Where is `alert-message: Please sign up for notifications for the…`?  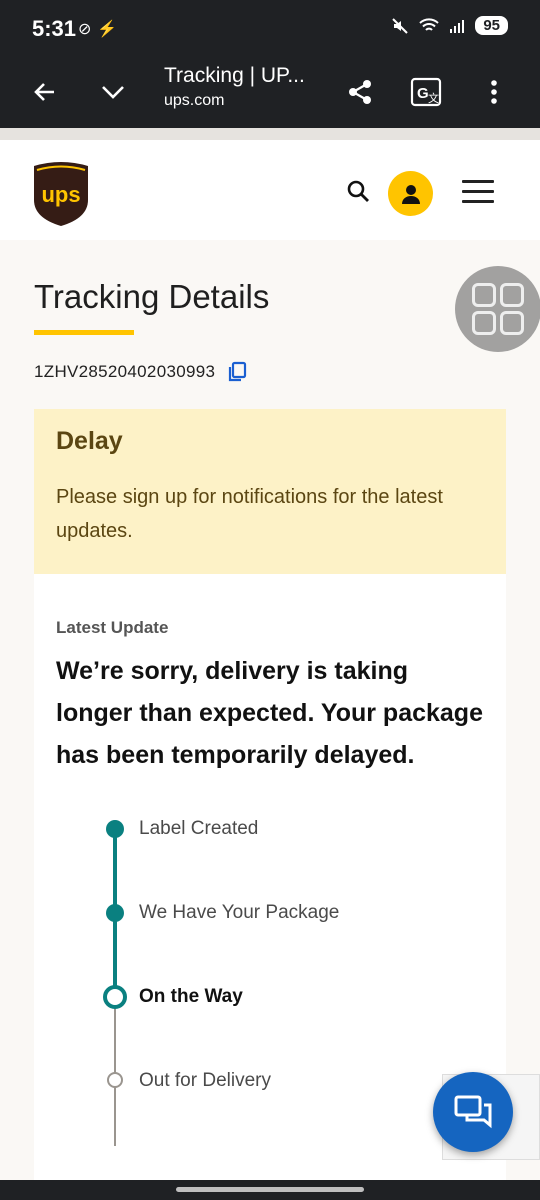 alert-message: Please sign up for notifications for the… is located at coordinates (249, 514).